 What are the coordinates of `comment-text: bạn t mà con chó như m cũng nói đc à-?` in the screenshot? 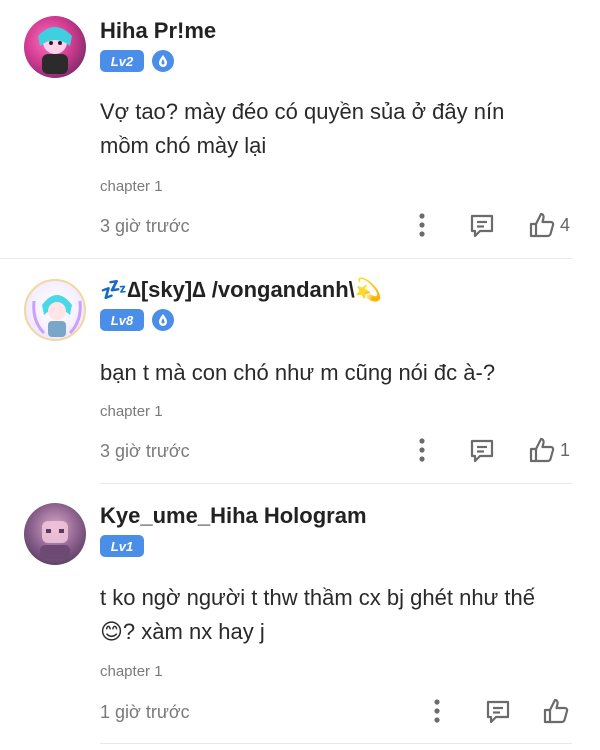 It's located at (340, 373).